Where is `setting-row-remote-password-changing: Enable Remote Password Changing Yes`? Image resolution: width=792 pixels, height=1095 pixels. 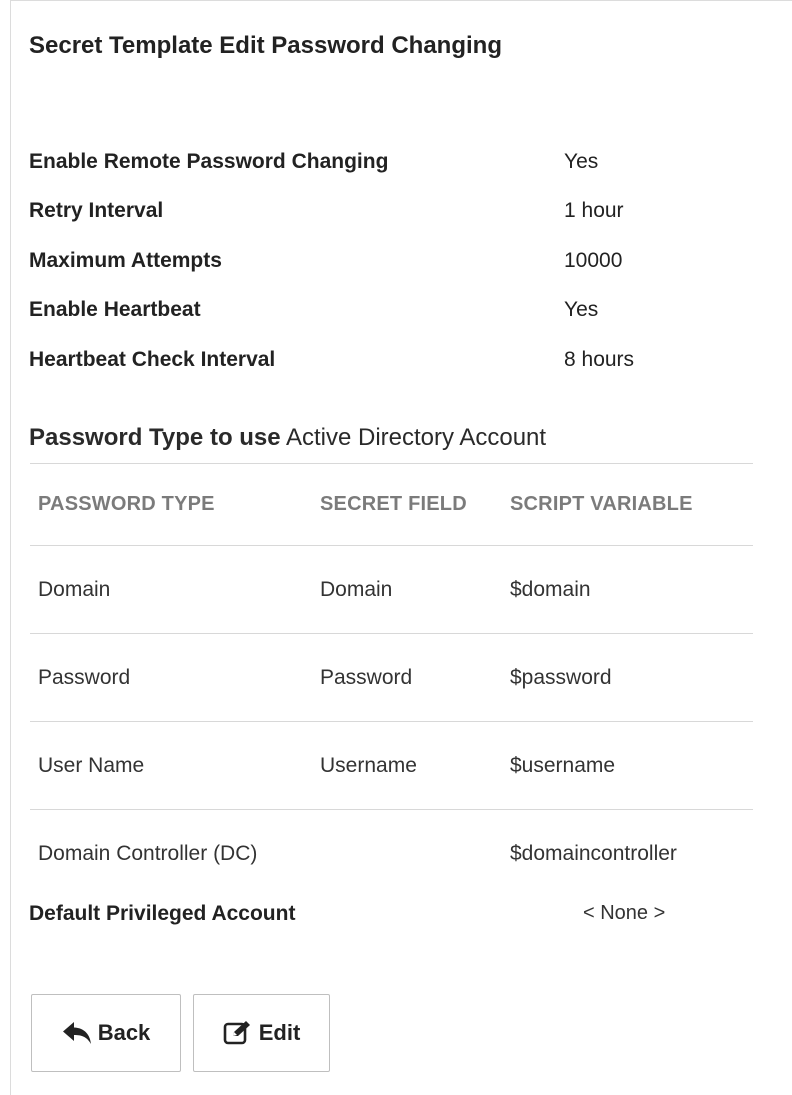 setting-row-remote-password-changing: Enable Remote Password Changing Yes is located at coordinates (379, 162).